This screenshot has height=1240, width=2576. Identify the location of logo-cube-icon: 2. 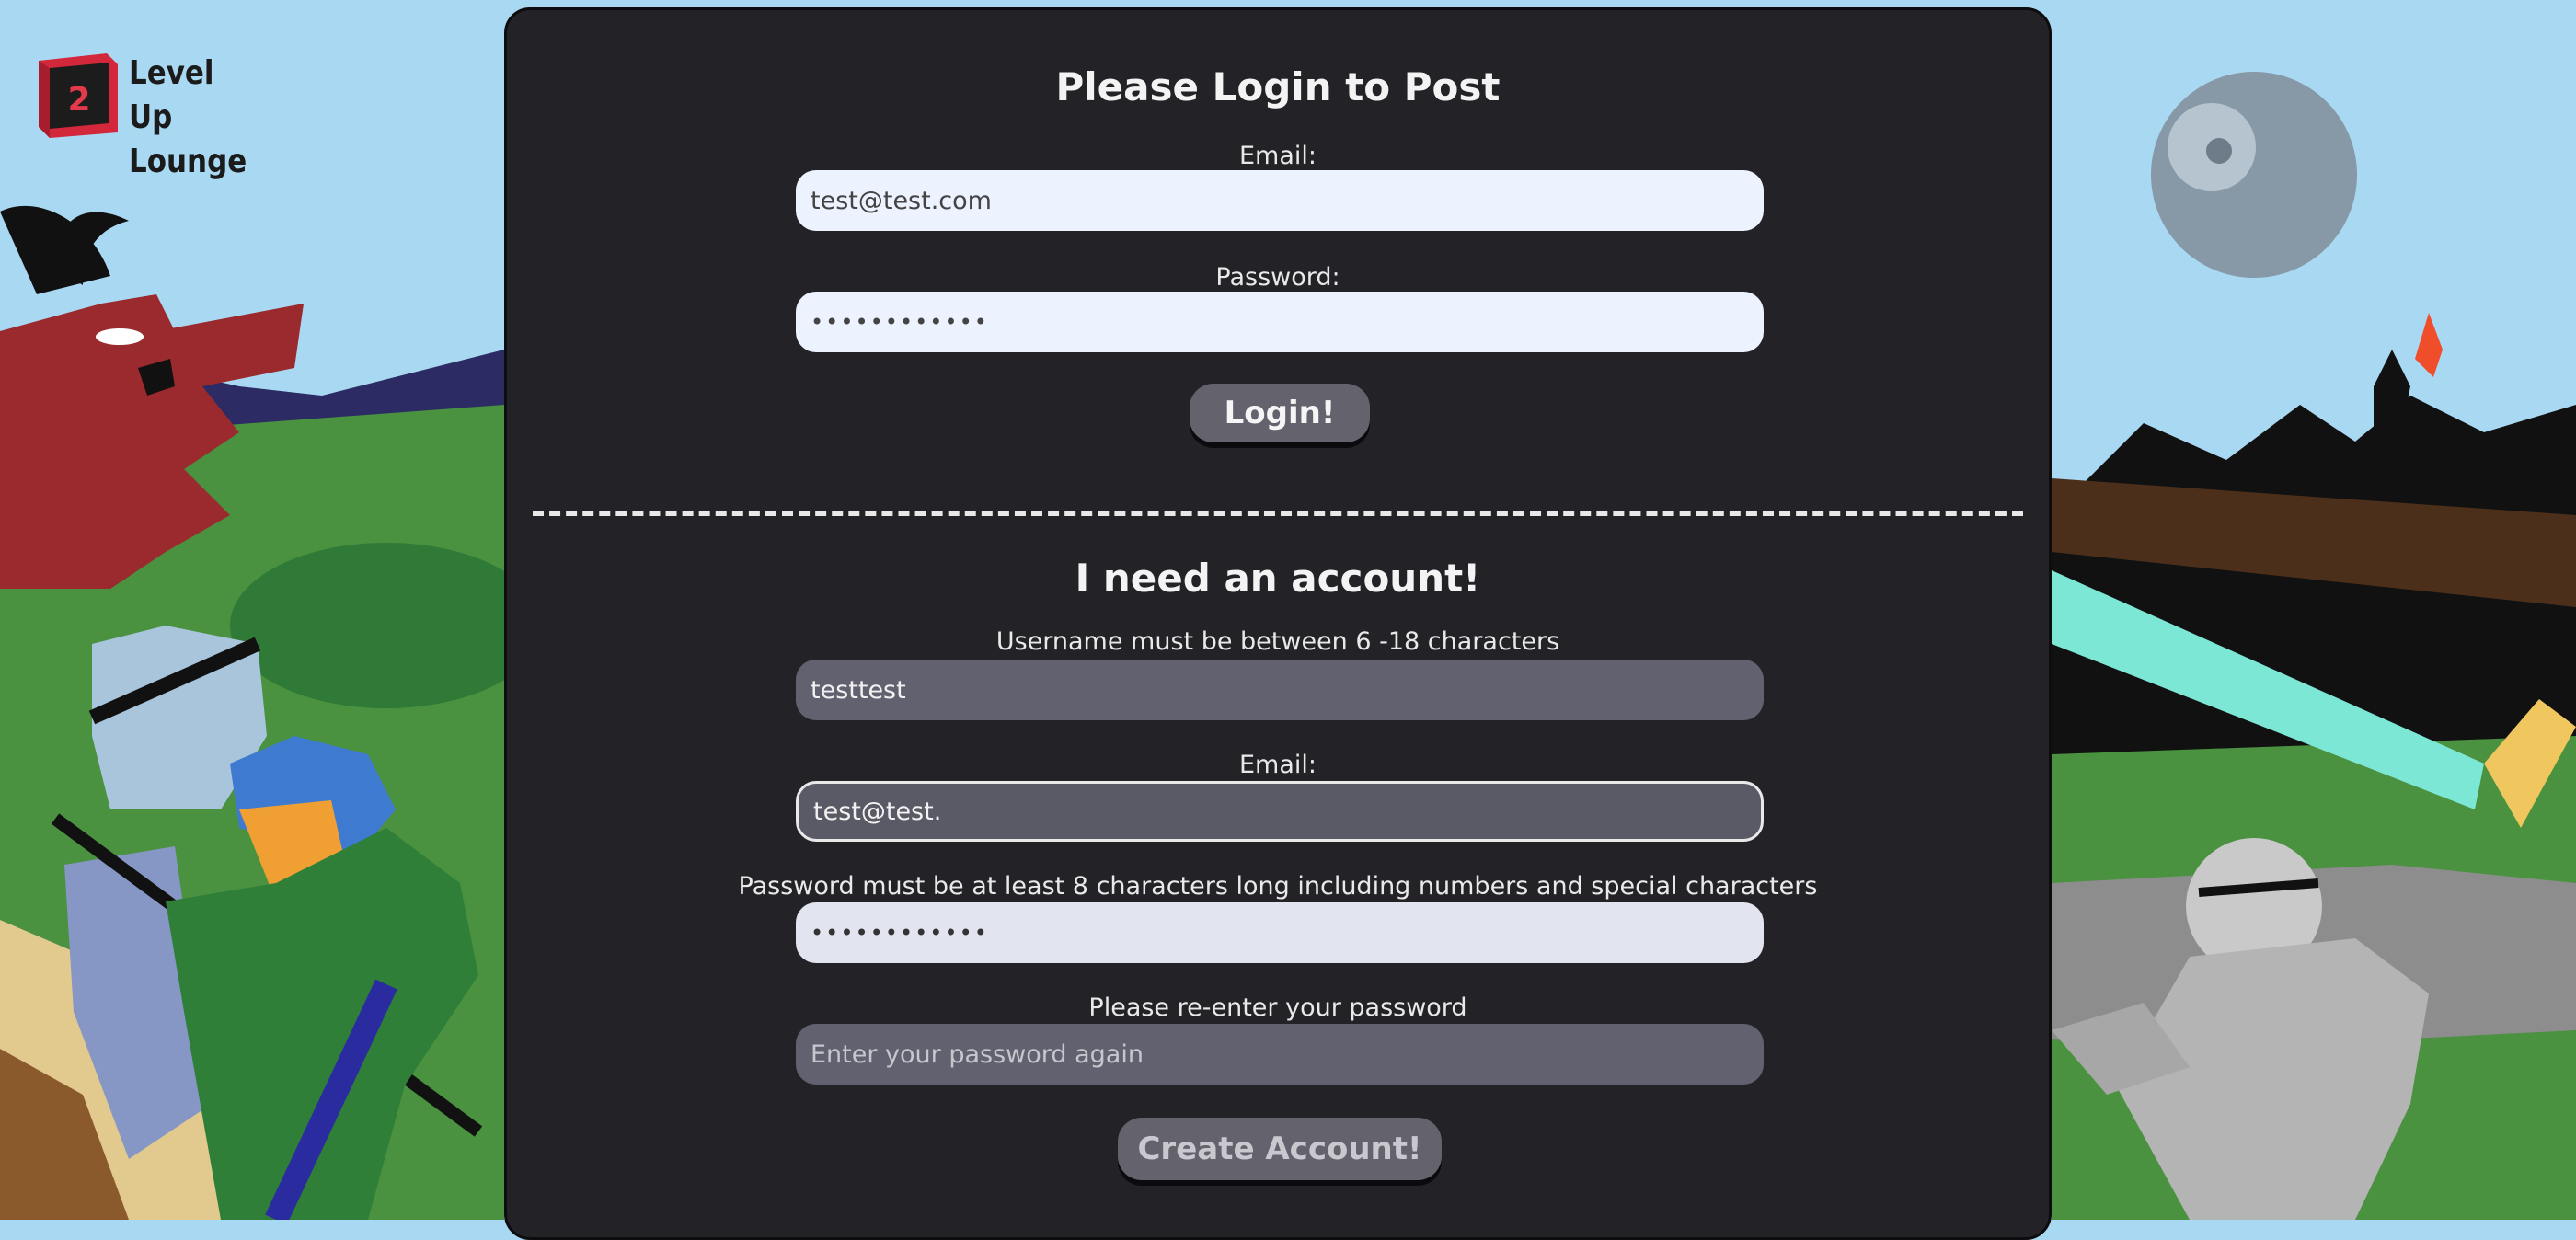
(78, 96).